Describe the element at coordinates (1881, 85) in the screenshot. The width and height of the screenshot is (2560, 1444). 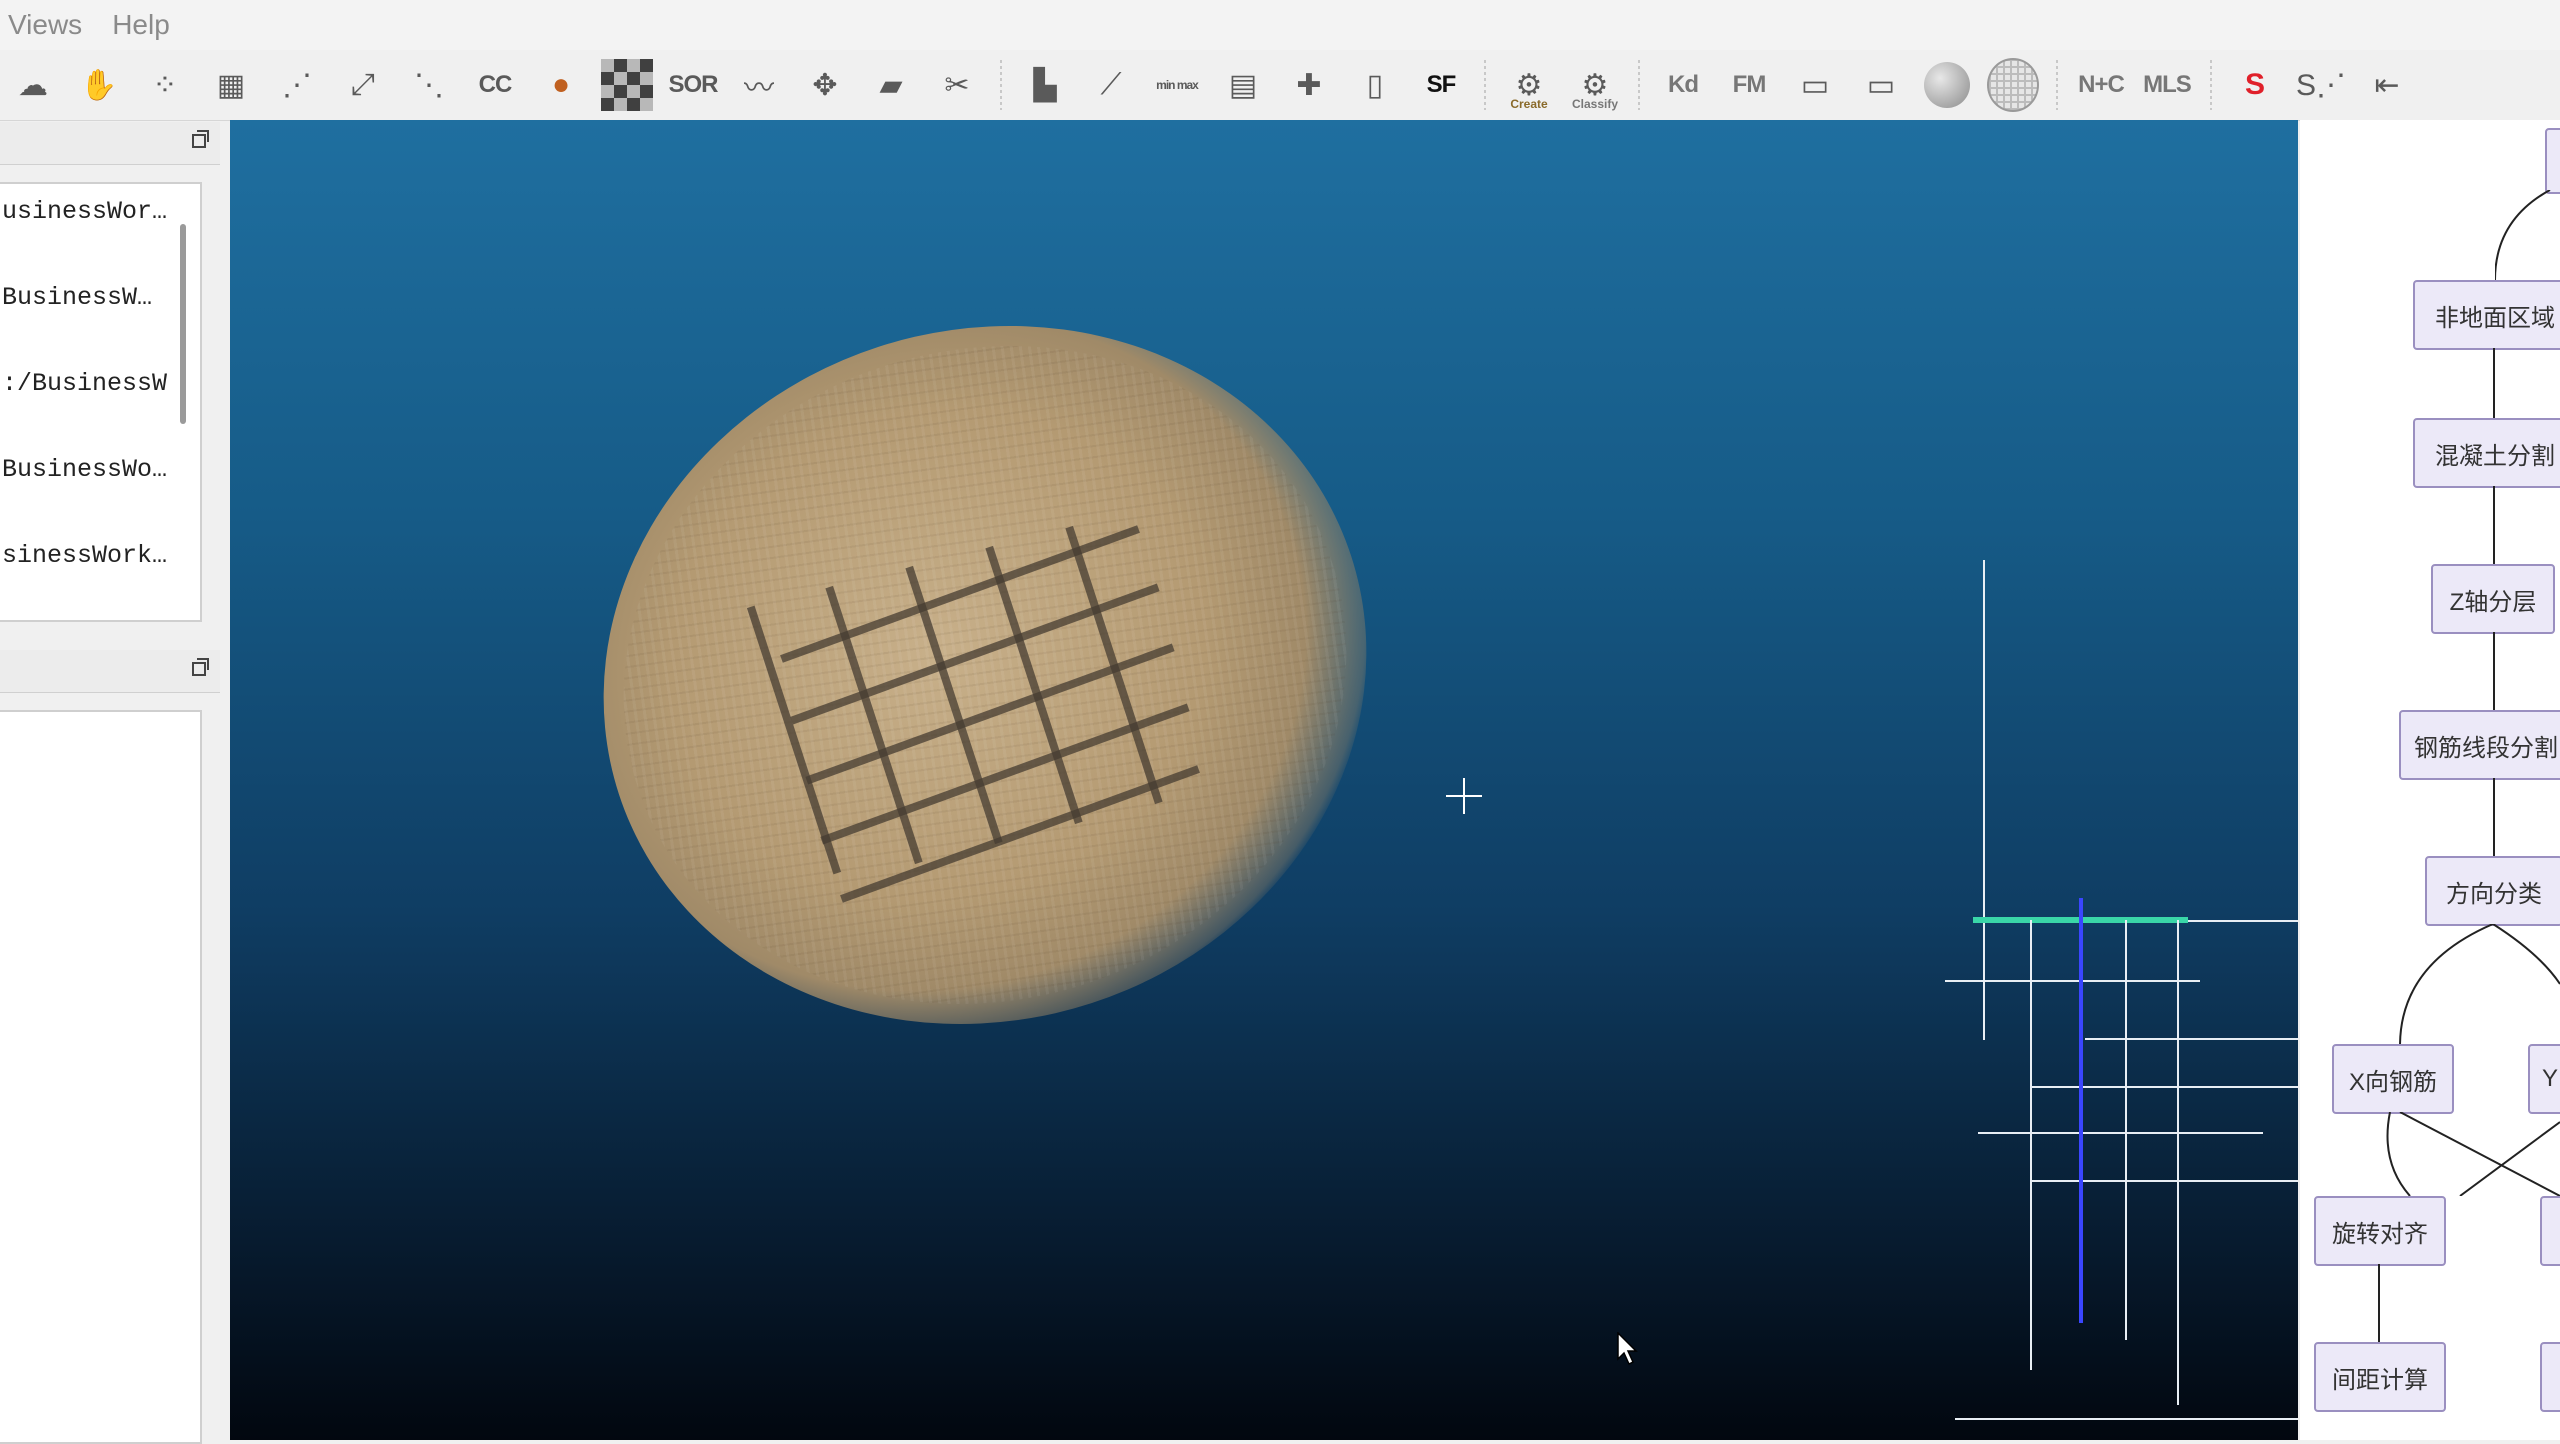
I see `dev-icon: ▭` at that location.